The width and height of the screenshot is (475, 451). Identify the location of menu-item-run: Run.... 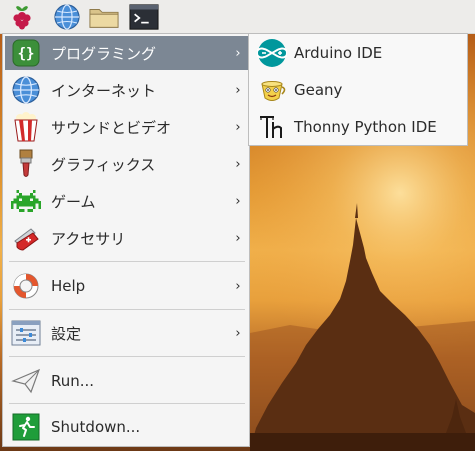
(126, 381).